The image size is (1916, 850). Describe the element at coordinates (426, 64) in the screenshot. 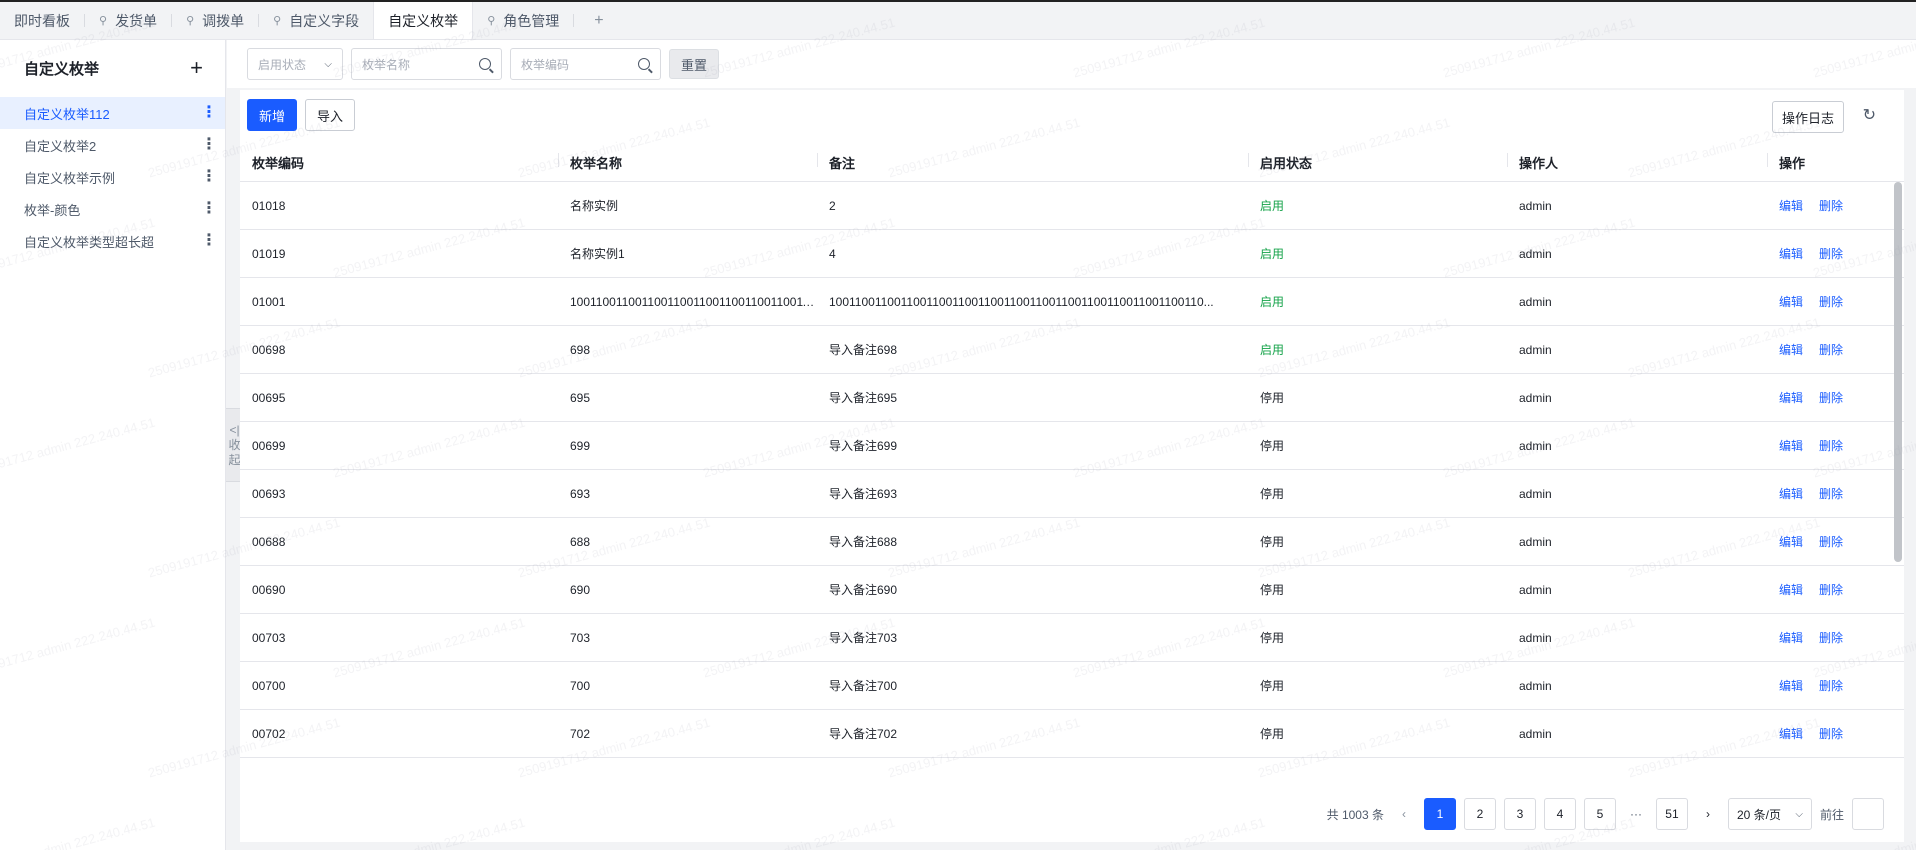

I see `enum-name-search-input: 枚举名称` at that location.